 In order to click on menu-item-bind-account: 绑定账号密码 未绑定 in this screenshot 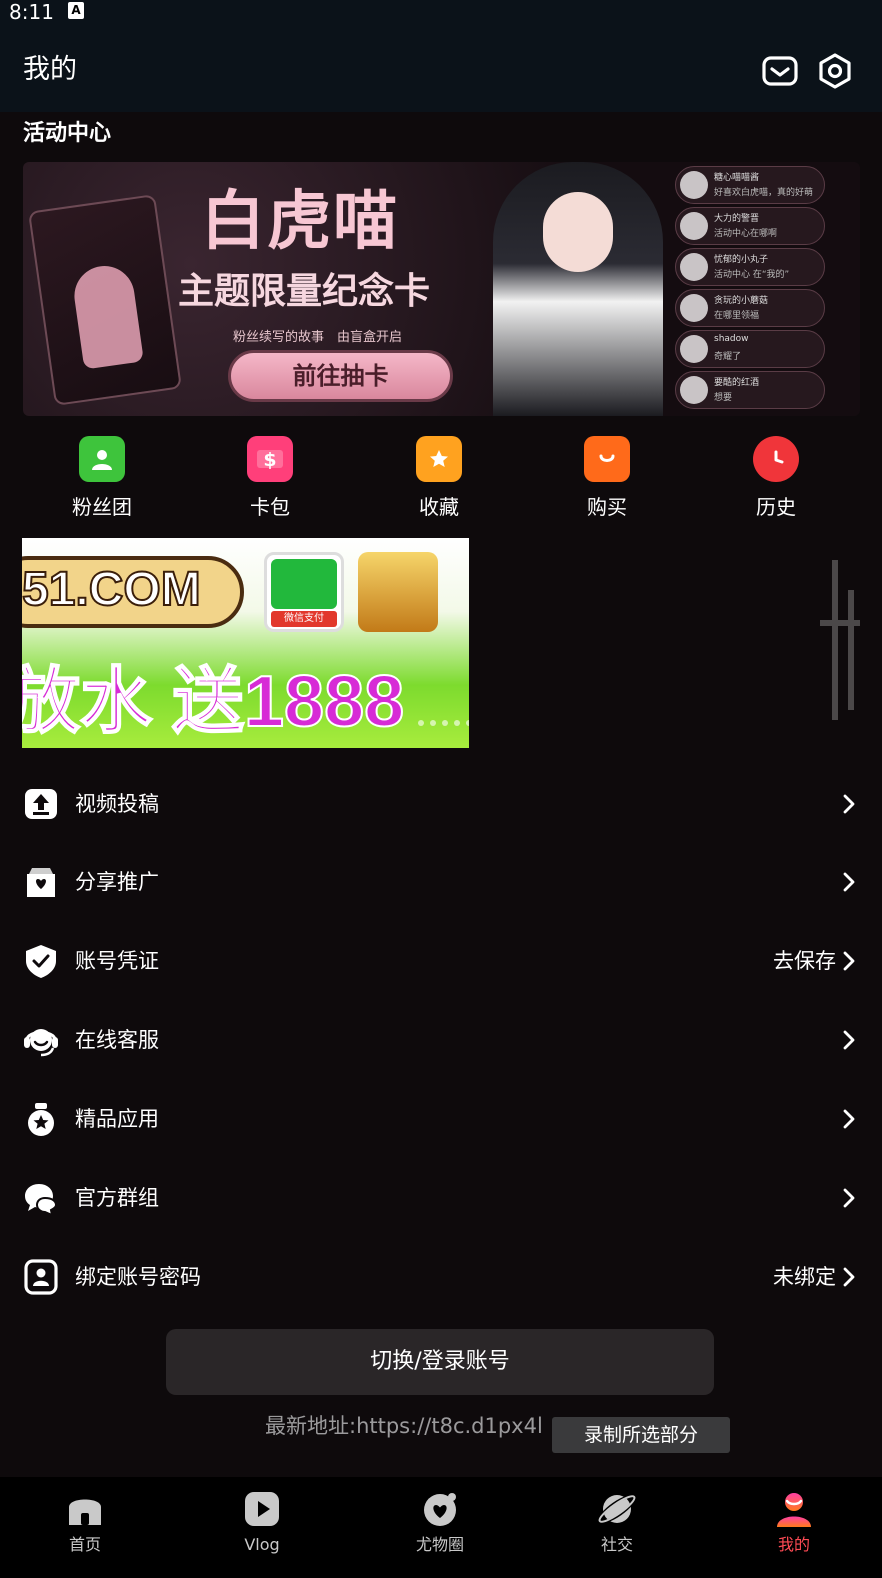, I will do `click(441, 1277)`.